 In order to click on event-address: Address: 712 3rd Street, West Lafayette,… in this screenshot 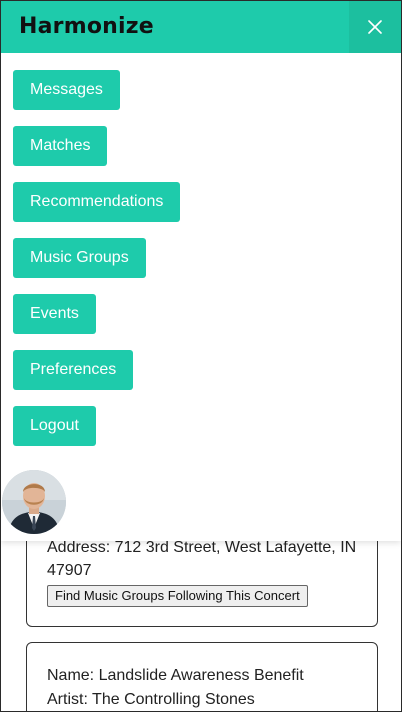, I will do `click(202, 559)`.